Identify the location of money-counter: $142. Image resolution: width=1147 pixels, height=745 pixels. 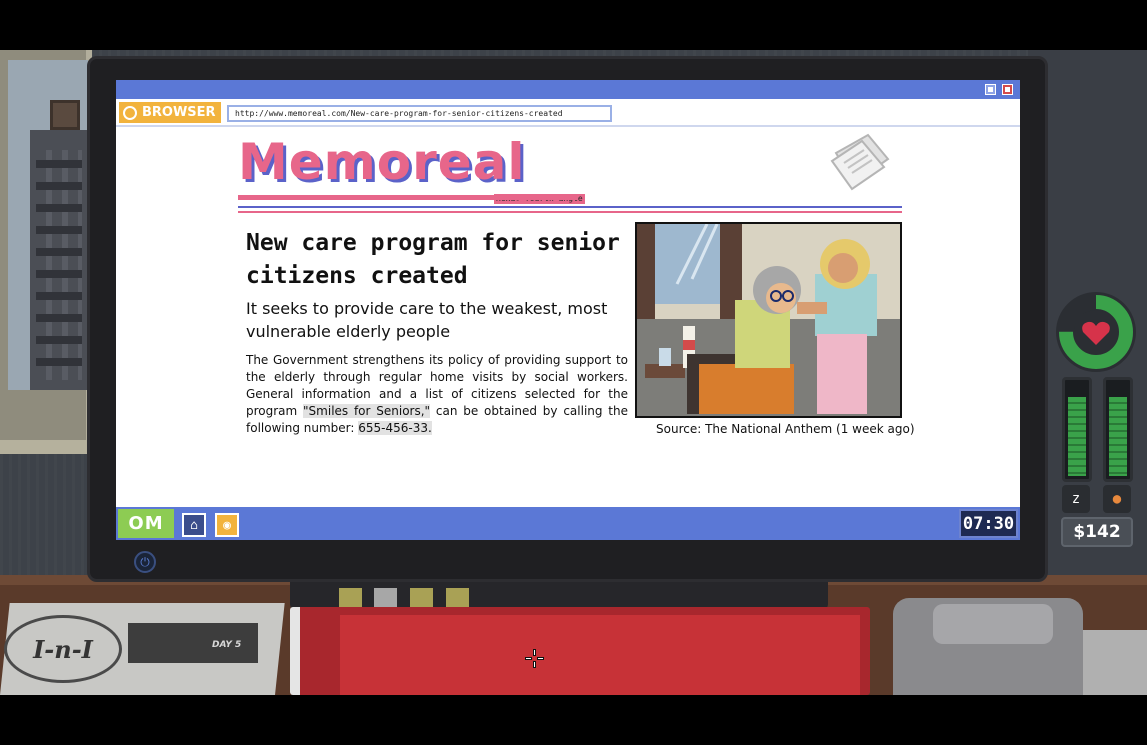
(1097, 532).